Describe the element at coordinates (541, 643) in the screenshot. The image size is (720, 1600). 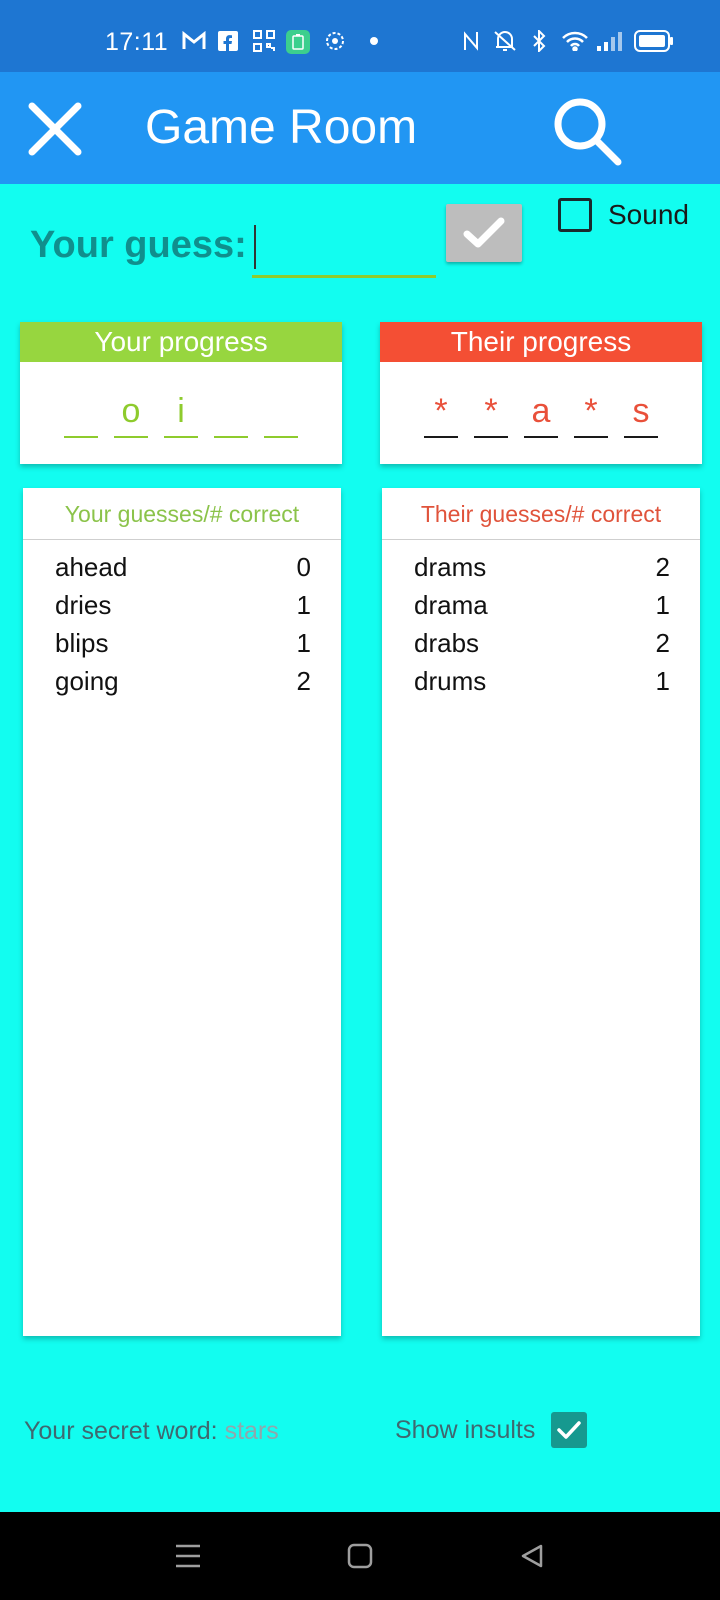
I see `list-item: drabs 2` at that location.